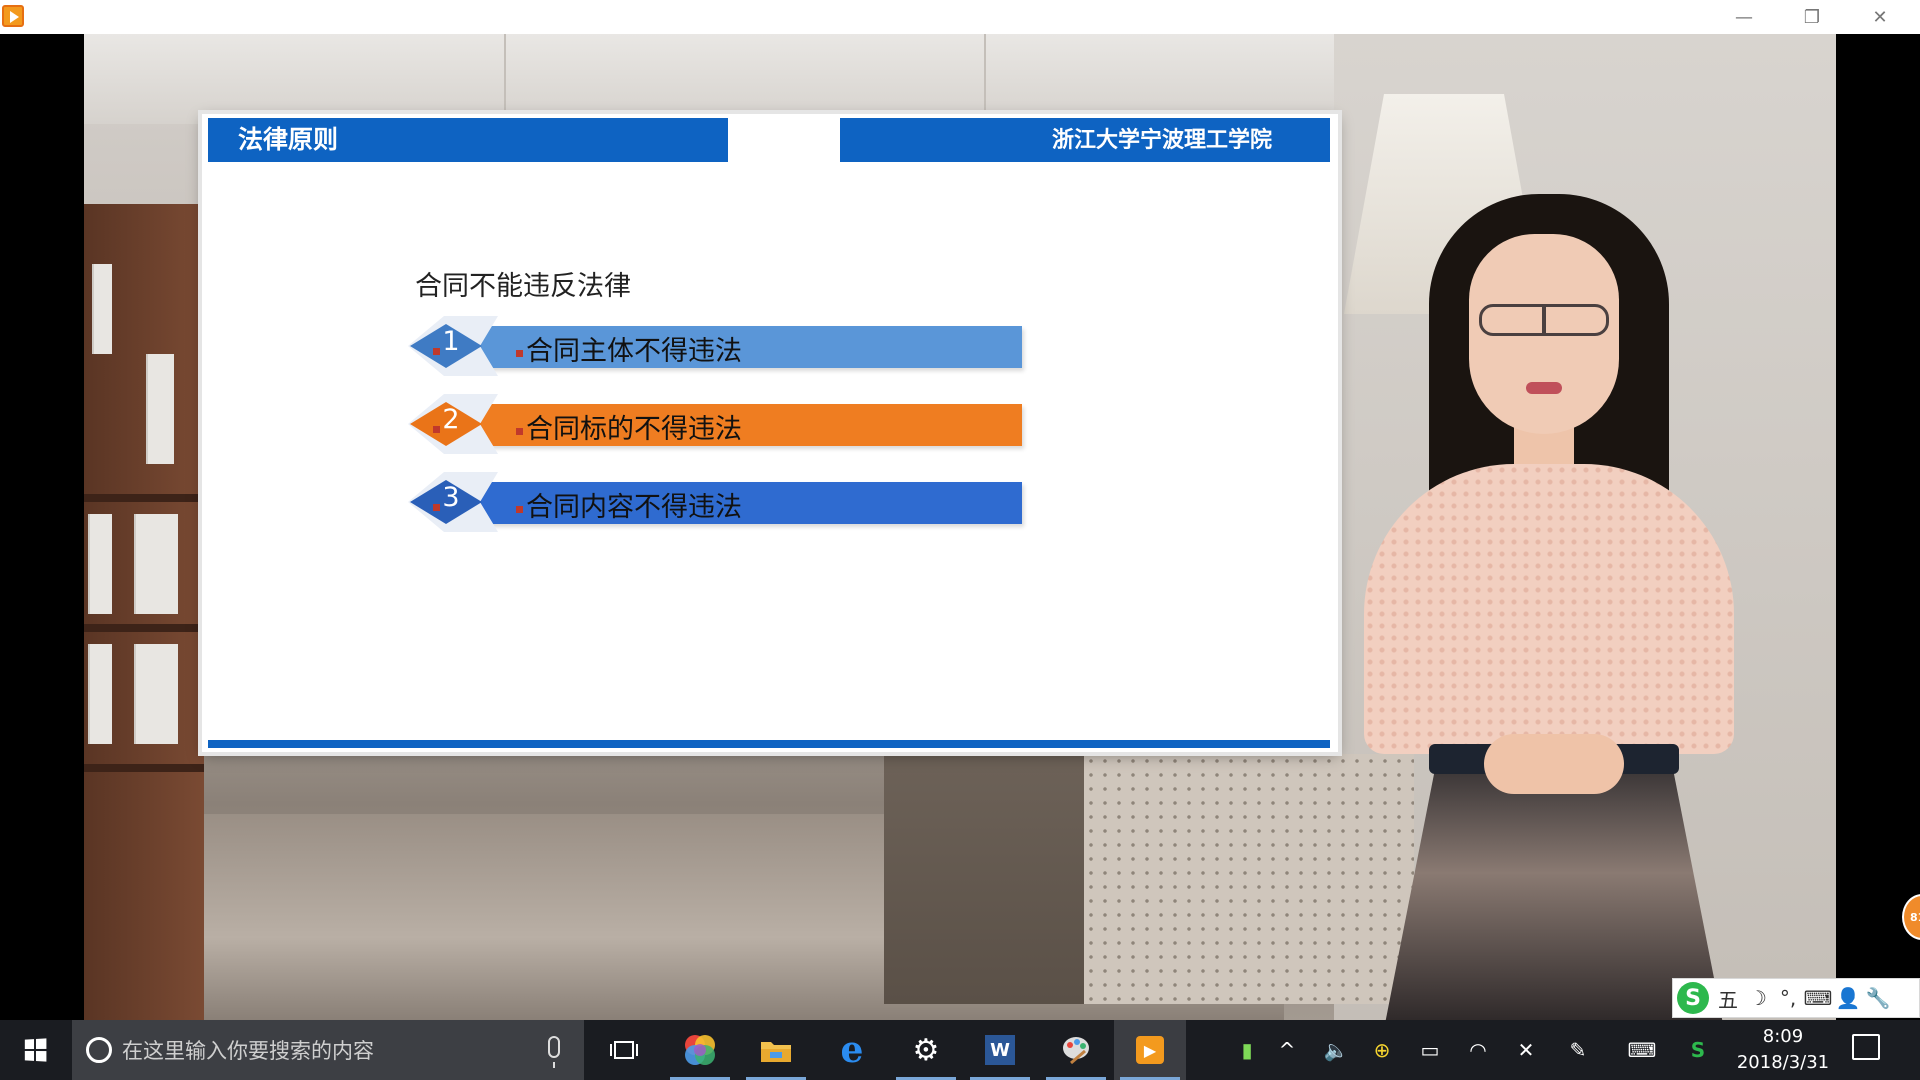 The height and width of the screenshot is (1080, 1920). What do you see at coordinates (1758, 998) in the screenshot?
I see `moon-icon: ☽` at bounding box center [1758, 998].